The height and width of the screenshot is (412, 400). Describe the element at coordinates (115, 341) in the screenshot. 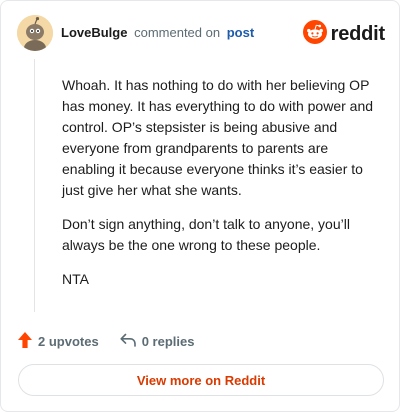

I see `comment-actions: 2 upvotes 0 replies` at that location.